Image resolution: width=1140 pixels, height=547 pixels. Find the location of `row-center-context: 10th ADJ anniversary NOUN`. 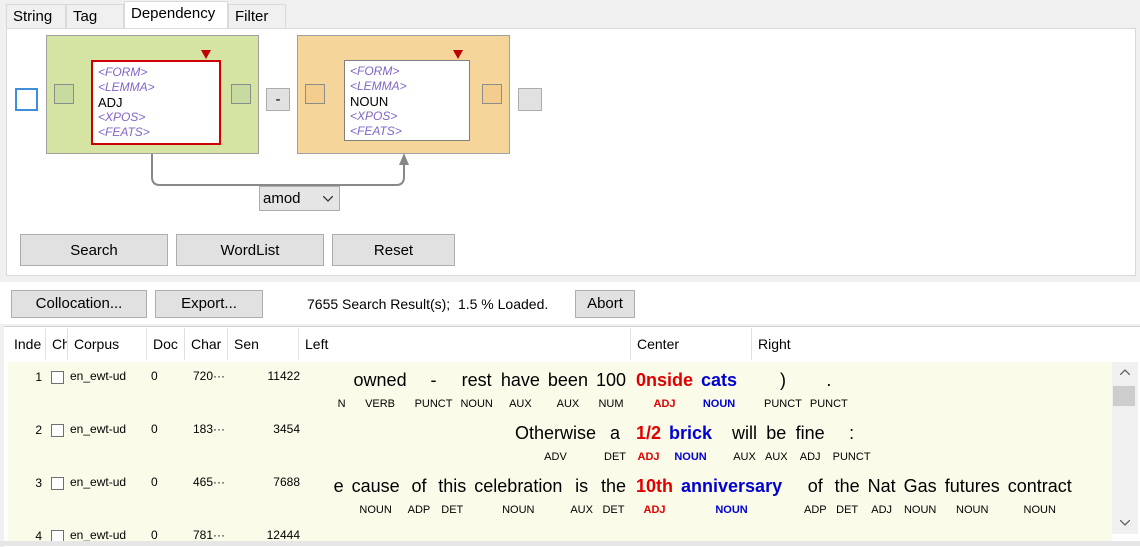

row-center-context: 10th ADJ anniversary NOUN is located at coordinates (709, 496).